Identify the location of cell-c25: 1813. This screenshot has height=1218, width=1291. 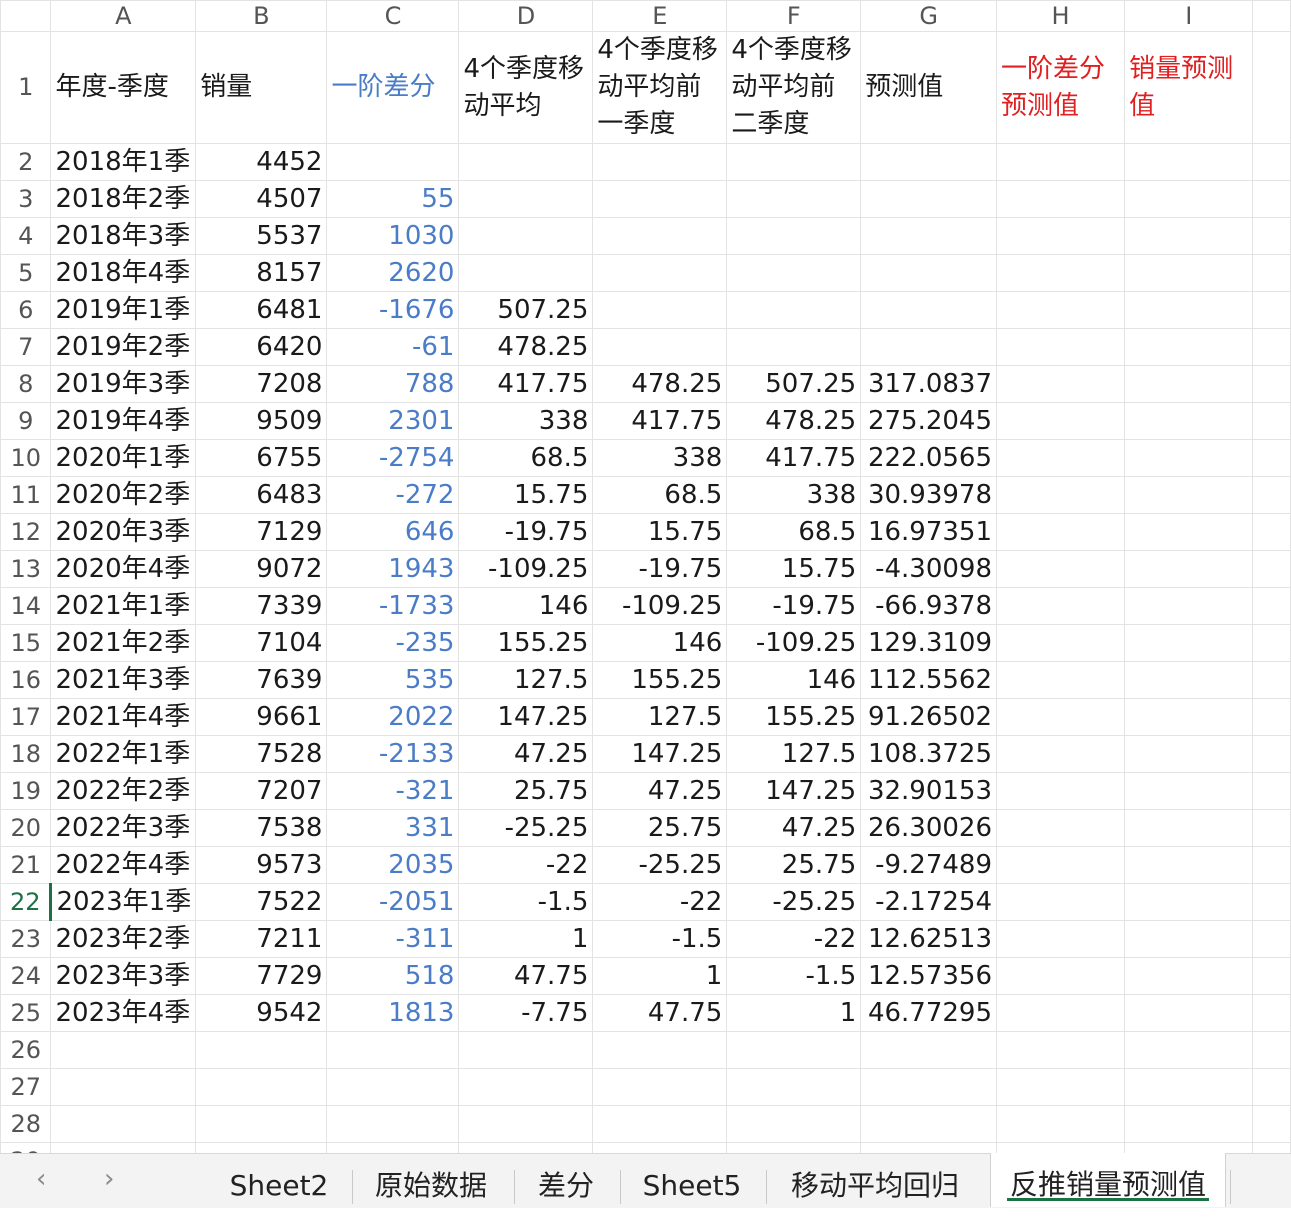
(393, 1013).